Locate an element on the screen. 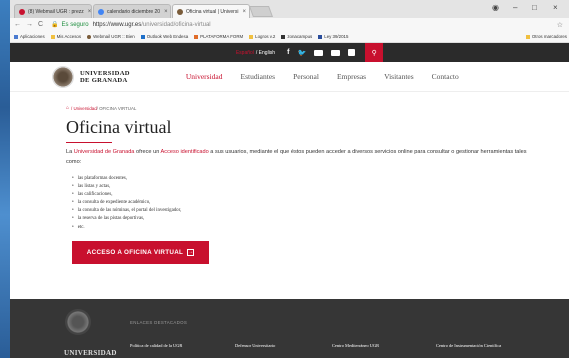  nav-contacto: Contacto is located at coordinates (445, 76).